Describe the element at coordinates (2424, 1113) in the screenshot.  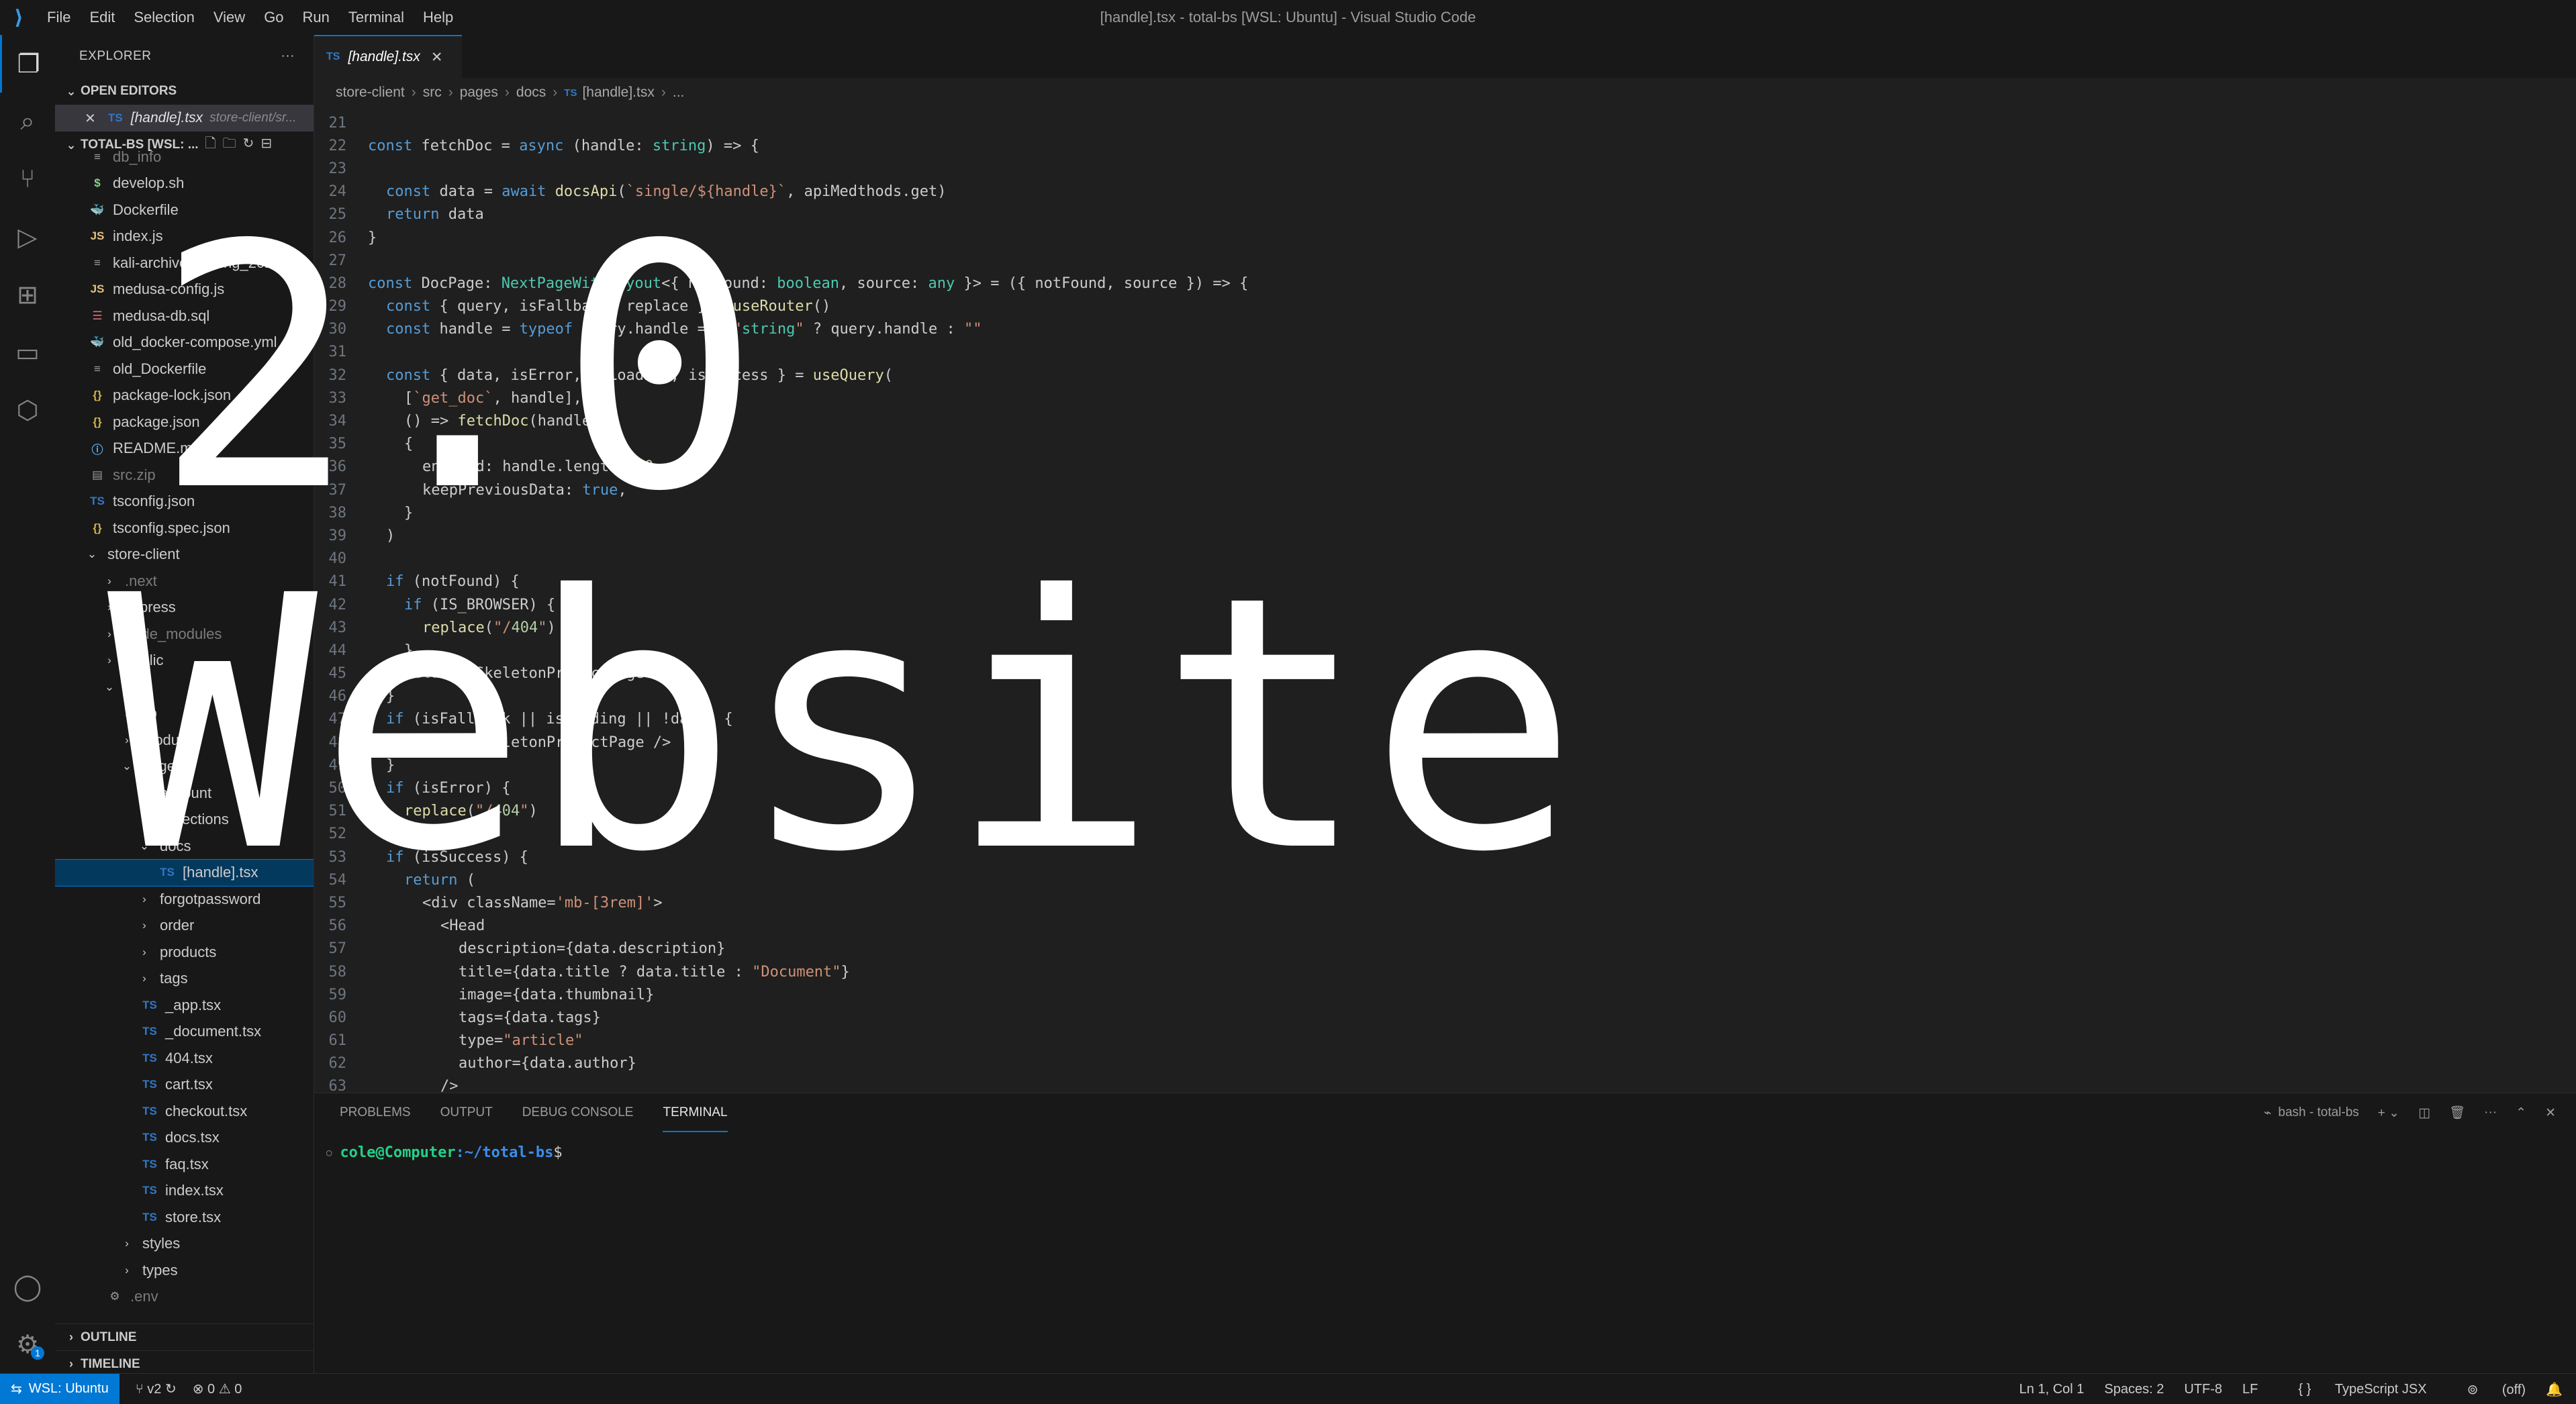
I see `split-terminal-icon: ◫` at that location.